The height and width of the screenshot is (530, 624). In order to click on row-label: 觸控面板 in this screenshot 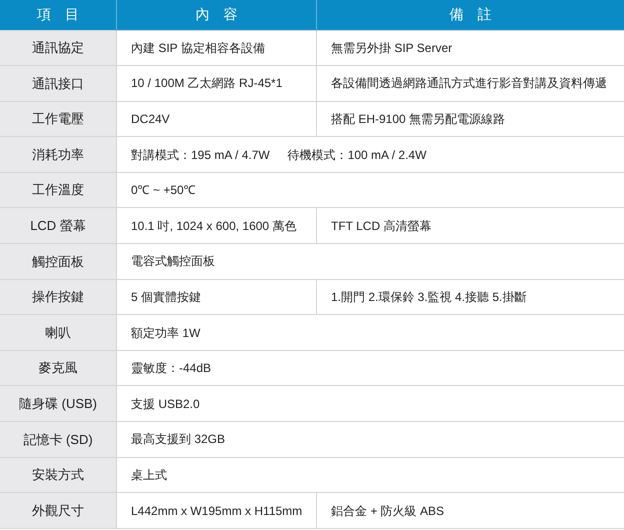, I will do `click(58, 262)`.